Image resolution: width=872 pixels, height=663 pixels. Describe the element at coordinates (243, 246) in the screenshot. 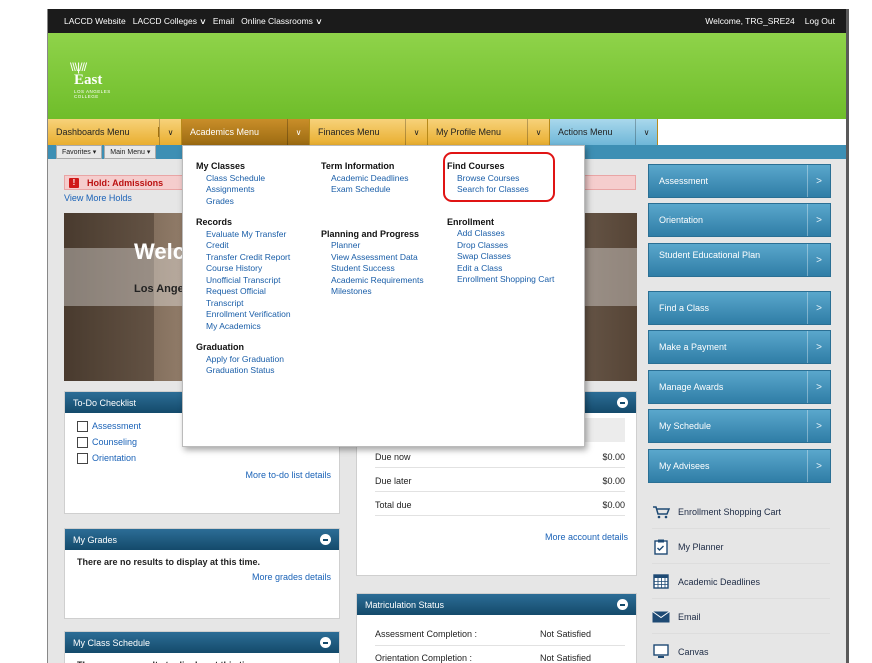

I see `evaluate-transfer-link-cont: Credit` at that location.